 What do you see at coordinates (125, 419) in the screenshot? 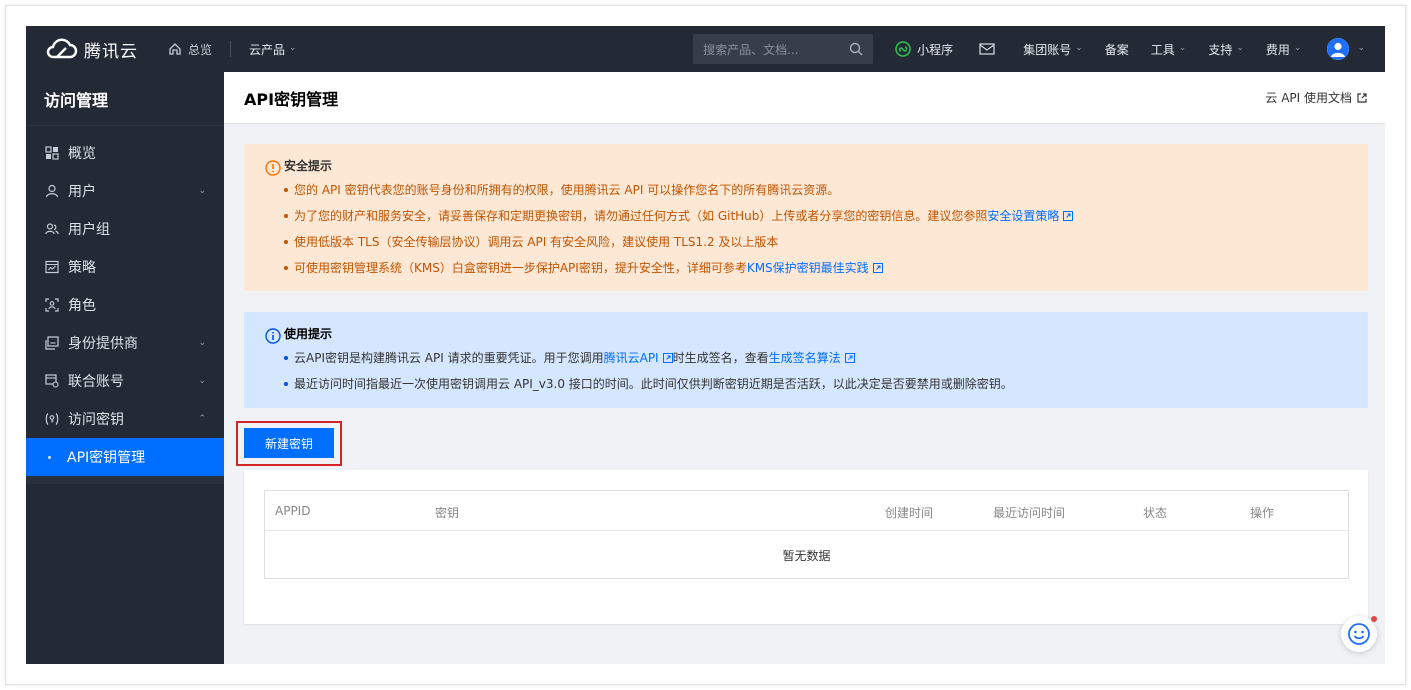
I see `sidebar-item-access-keys: 访问密钥 ⌃` at bounding box center [125, 419].